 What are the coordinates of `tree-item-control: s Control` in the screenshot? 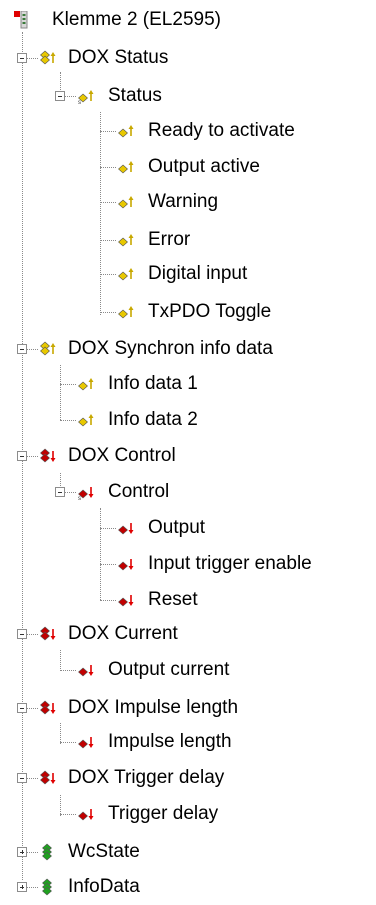 It's located at (188, 492).